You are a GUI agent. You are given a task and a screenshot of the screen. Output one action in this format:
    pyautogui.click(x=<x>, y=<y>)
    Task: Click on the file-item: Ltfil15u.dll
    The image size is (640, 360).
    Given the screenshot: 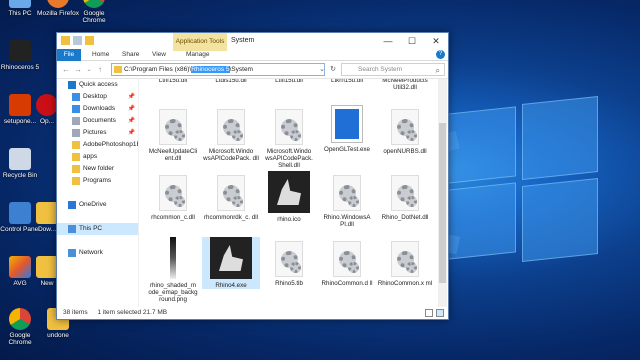 What is the action you would take?
    pyautogui.click(x=289, y=81)
    